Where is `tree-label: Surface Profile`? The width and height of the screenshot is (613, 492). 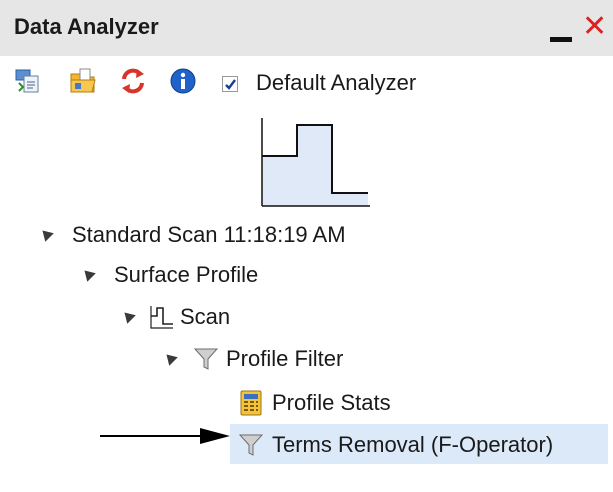 tree-label: Surface Profile is located at coordinates (186, 274).